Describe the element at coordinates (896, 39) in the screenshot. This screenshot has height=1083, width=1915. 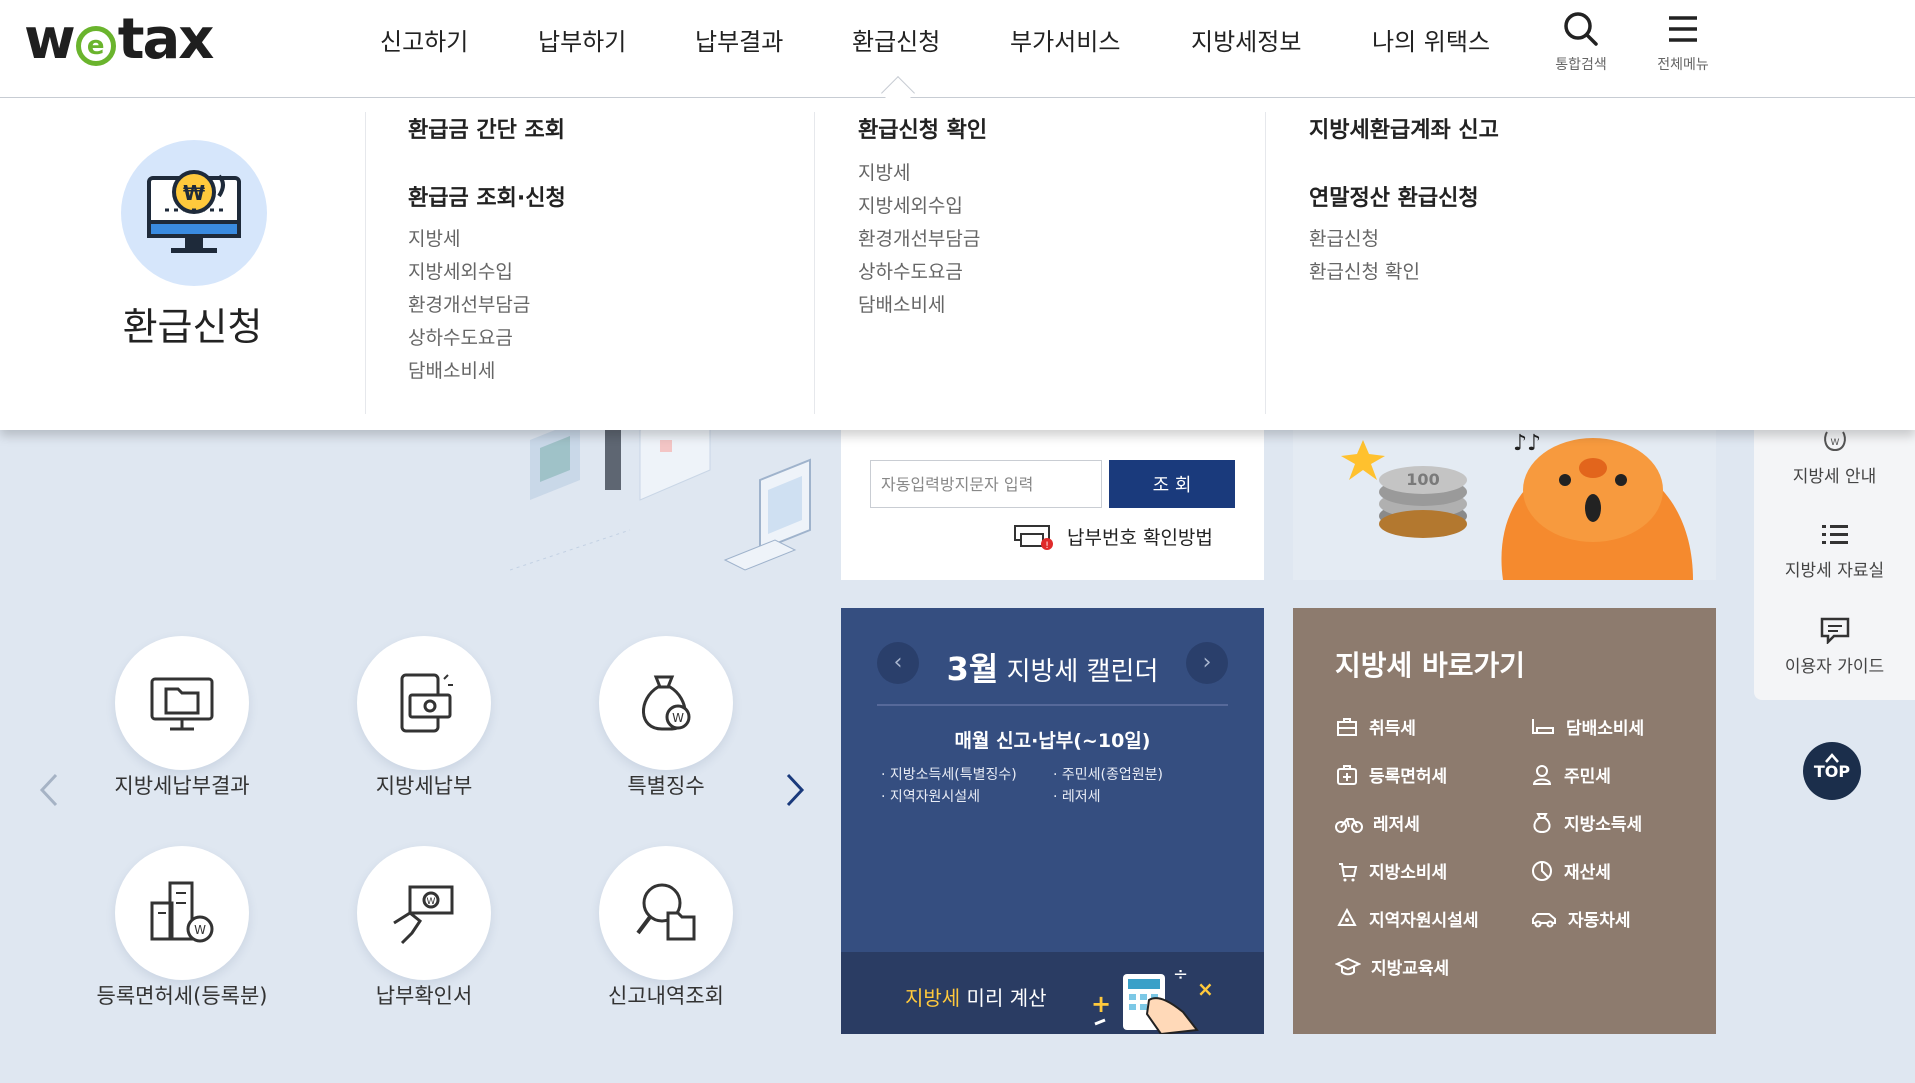
I see `nav-refund: 환급신청` at that location.